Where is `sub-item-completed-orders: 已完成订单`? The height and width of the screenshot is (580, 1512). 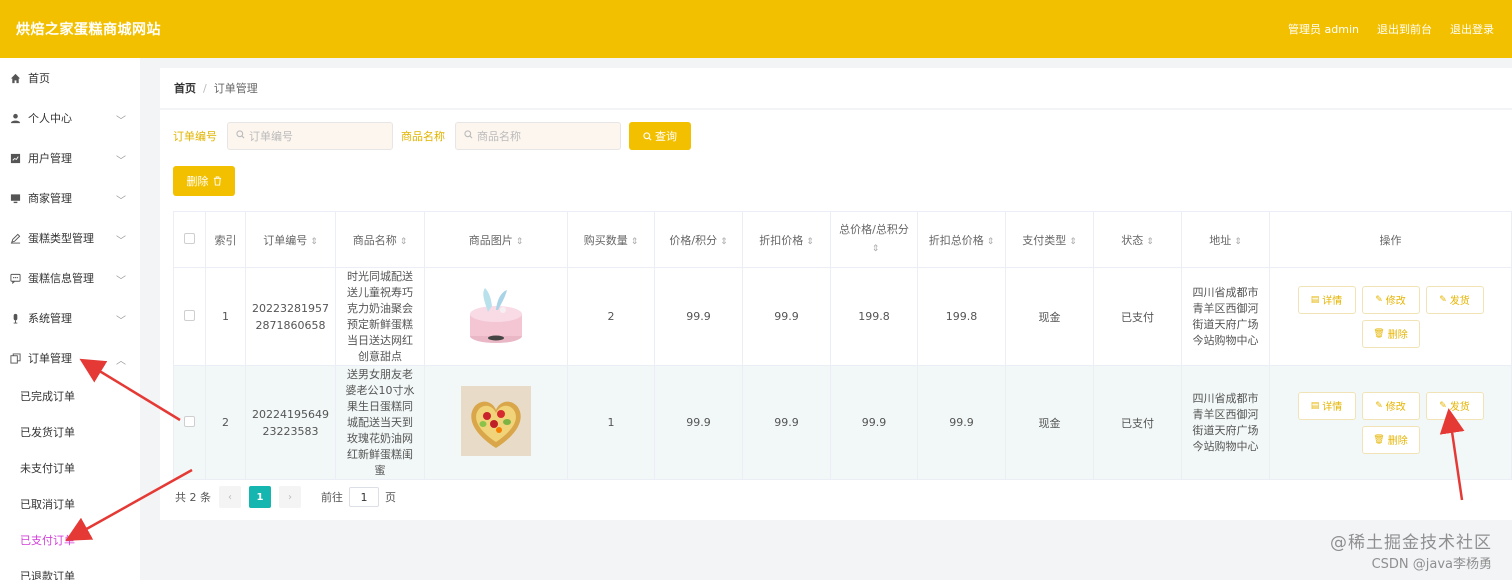
sub-item-completed-orders: 已完成订单 is located at coordinates (70, 396).